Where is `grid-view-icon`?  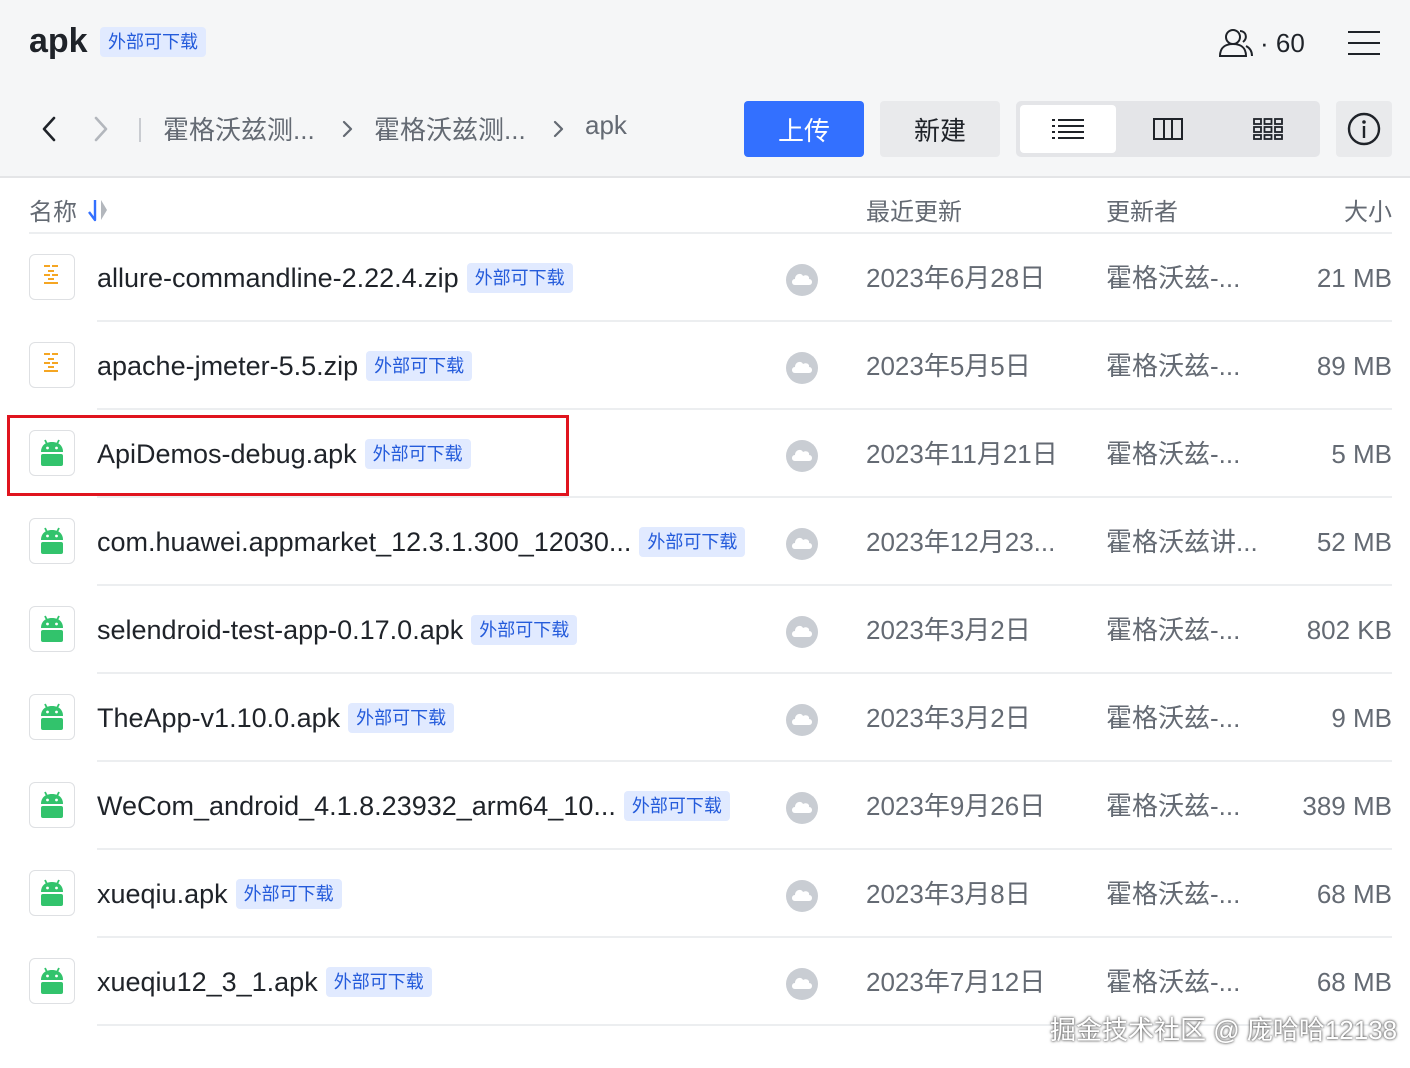 grid-view-icon is located at coordinates (1268, 129).